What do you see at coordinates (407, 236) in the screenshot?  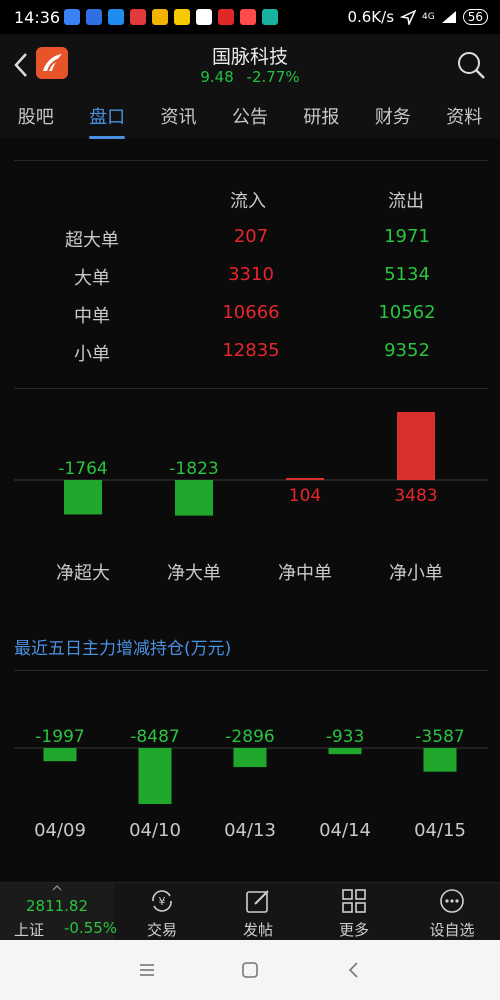 I see `outflow-super-large: 1971` at bounding box center [407, 236].